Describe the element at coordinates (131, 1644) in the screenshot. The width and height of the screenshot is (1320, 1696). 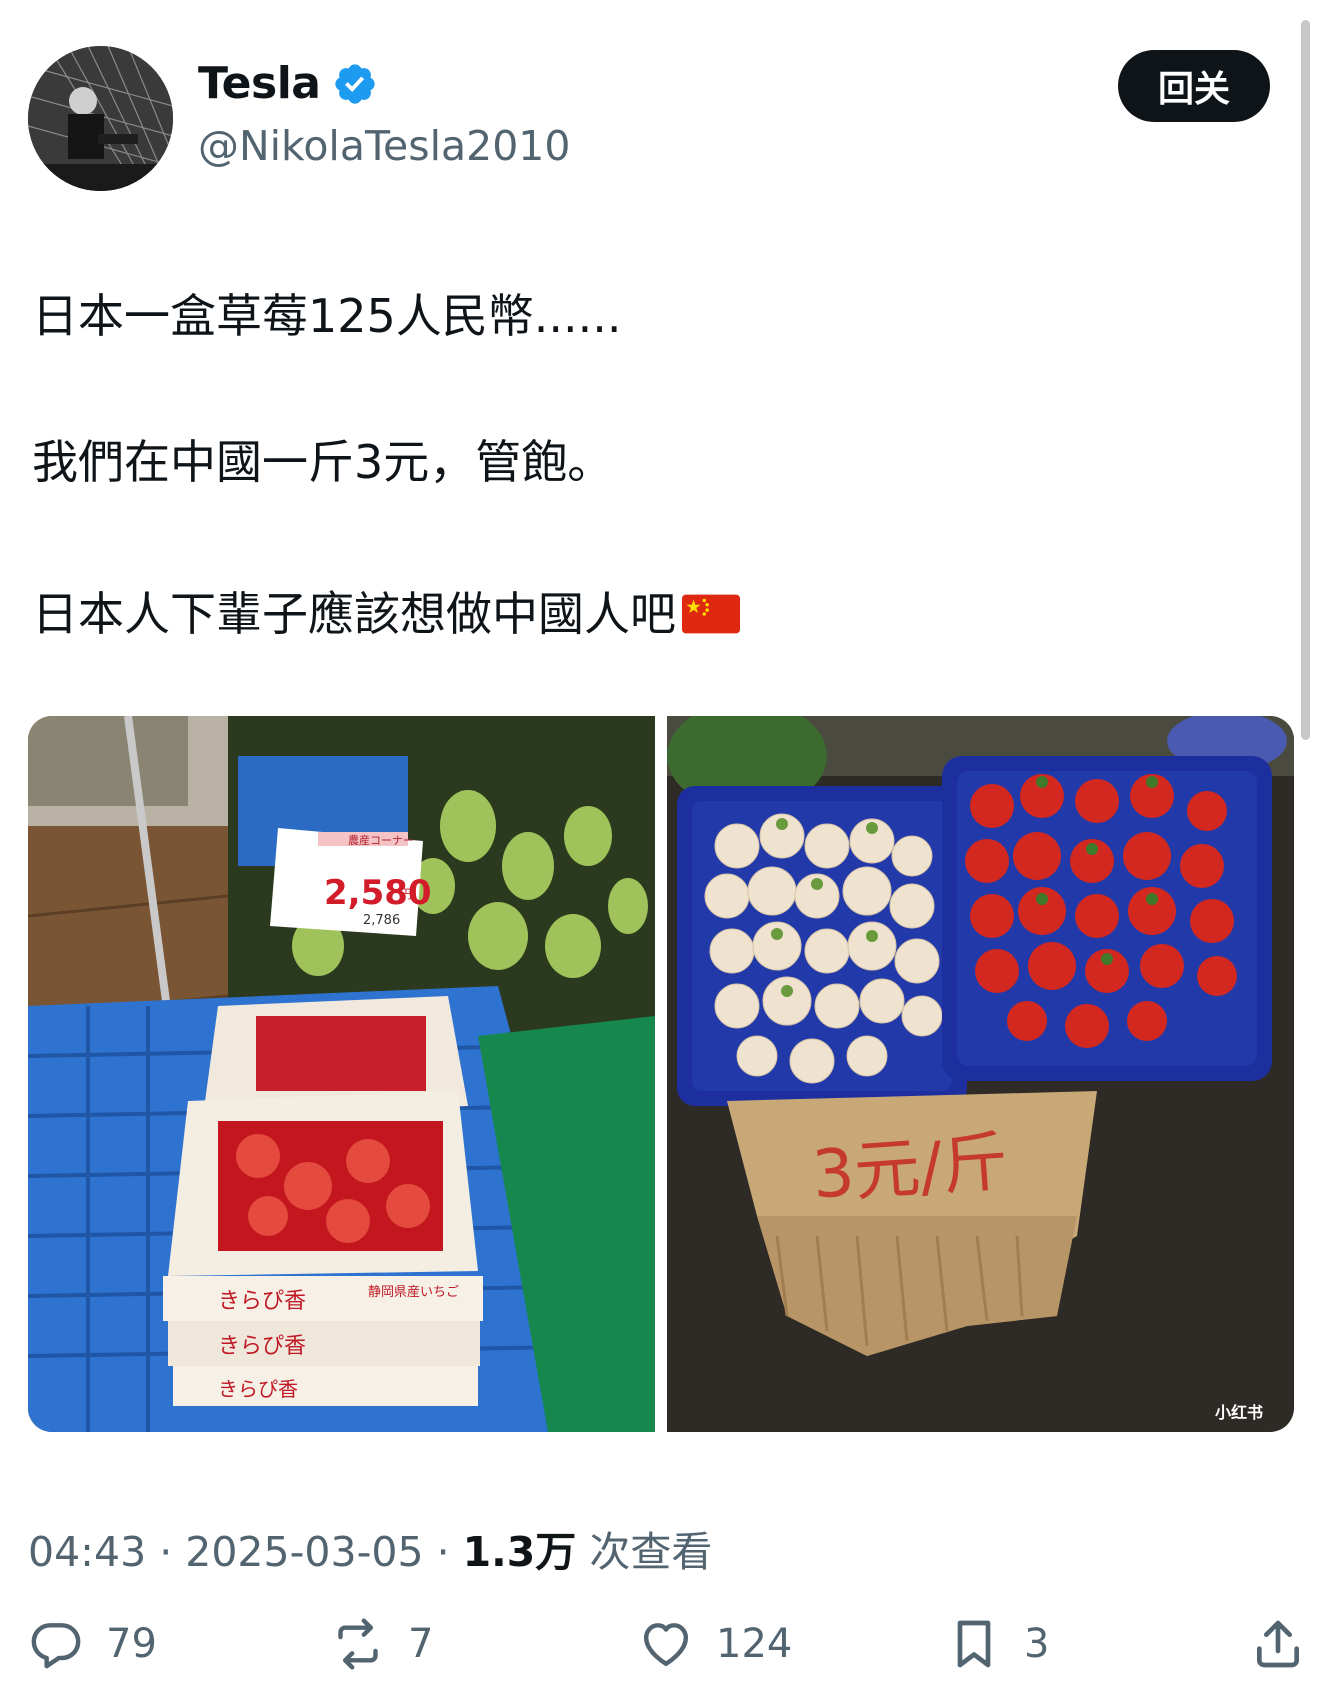
I see `reply-count: 79` at that location.